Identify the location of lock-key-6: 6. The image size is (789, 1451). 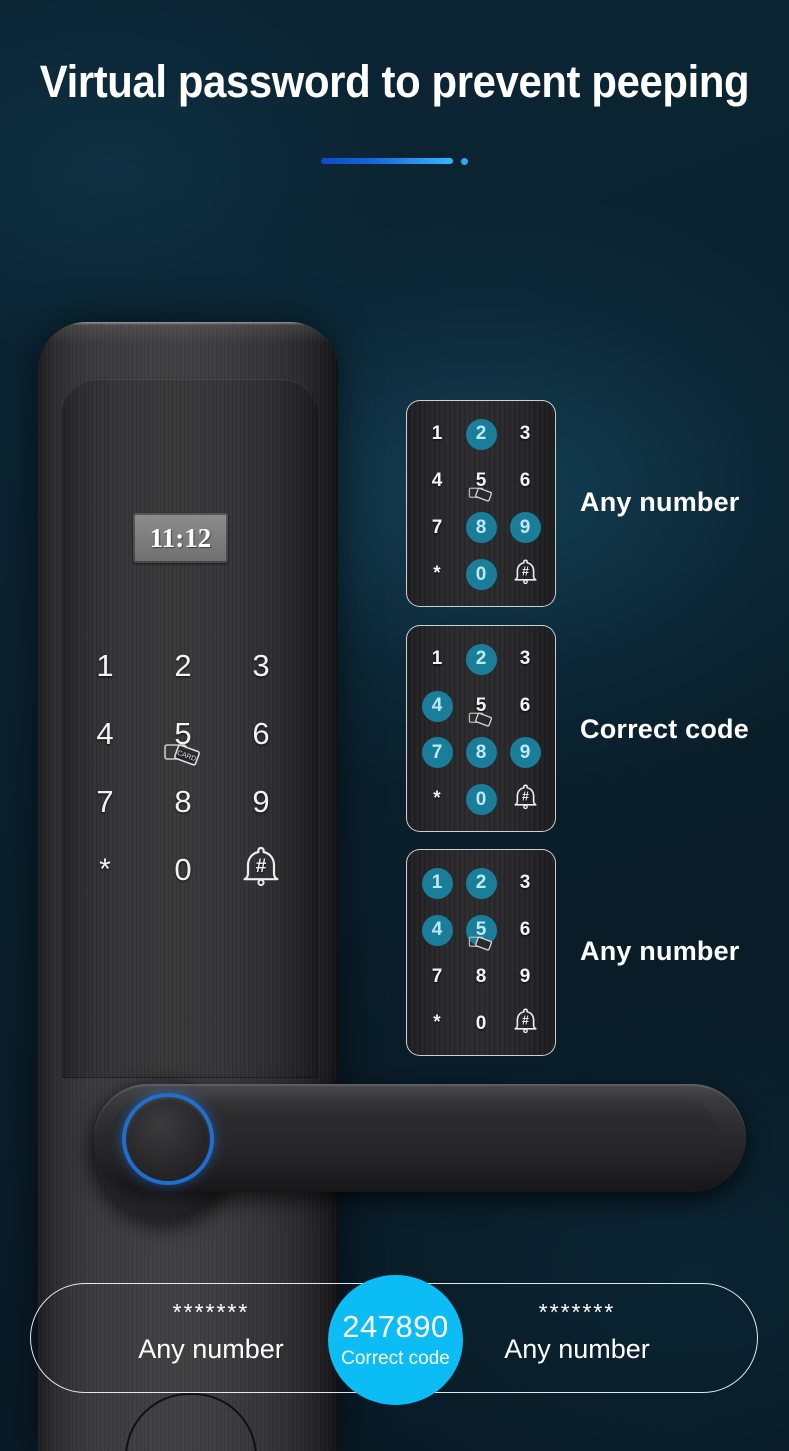
(261, 734).